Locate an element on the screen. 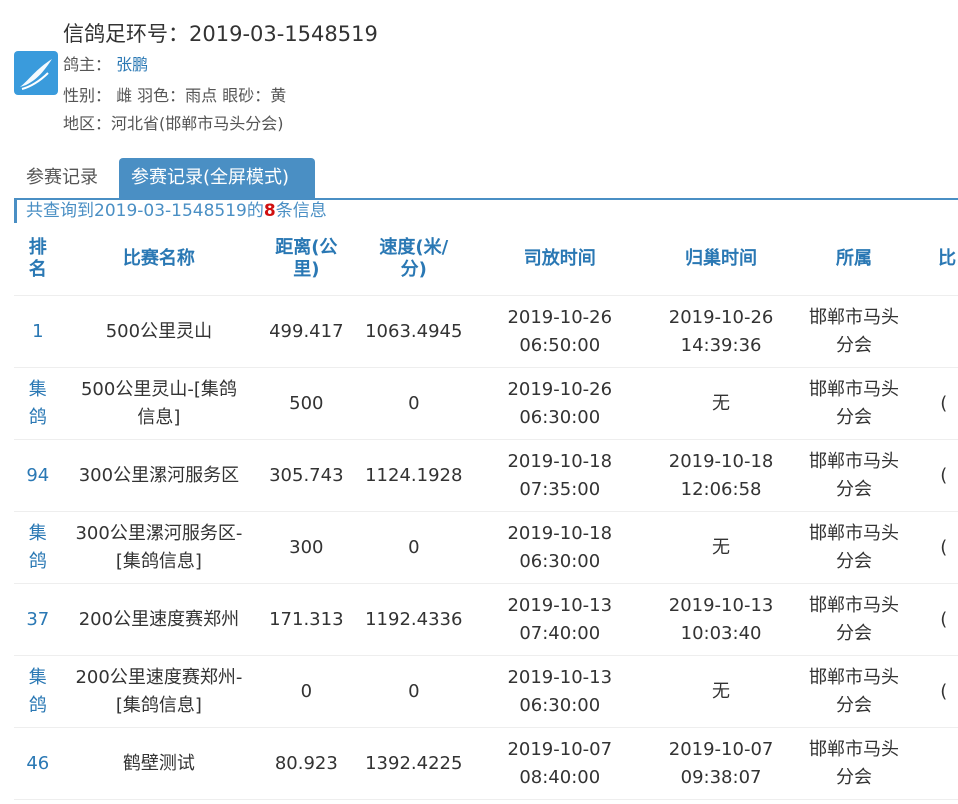 The image size is (958, 804). tab-records-fullscreen: 参赛记录(全屏模式) is located at coordinates (217, 178).